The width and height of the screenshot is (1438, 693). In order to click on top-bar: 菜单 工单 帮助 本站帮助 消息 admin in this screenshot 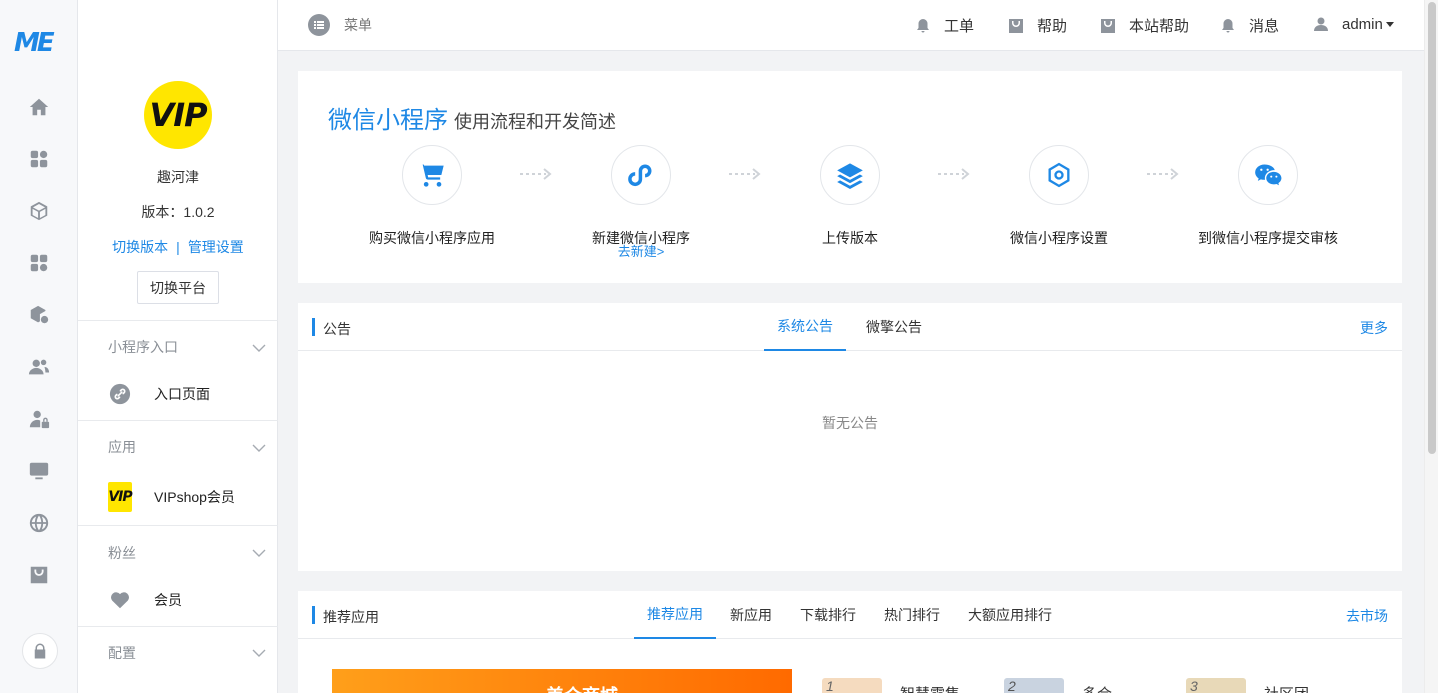, I will do `click(851, 25)`.